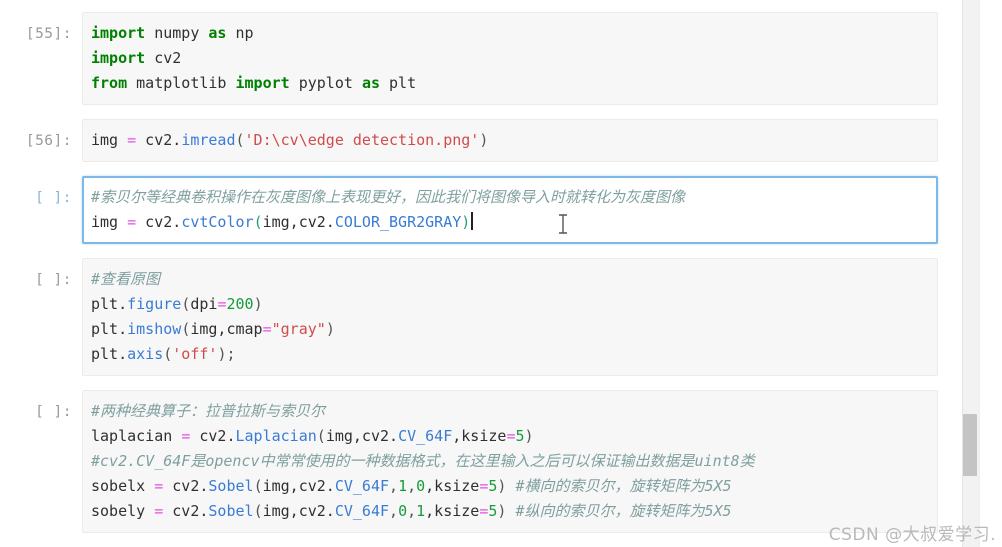 The width and height of the screenshot is (1002, 547). Describe the element at coordinates (912, 535) in the screenshot. I see `csdn-watermark: CSDN @大叔爱学习.` at that location.